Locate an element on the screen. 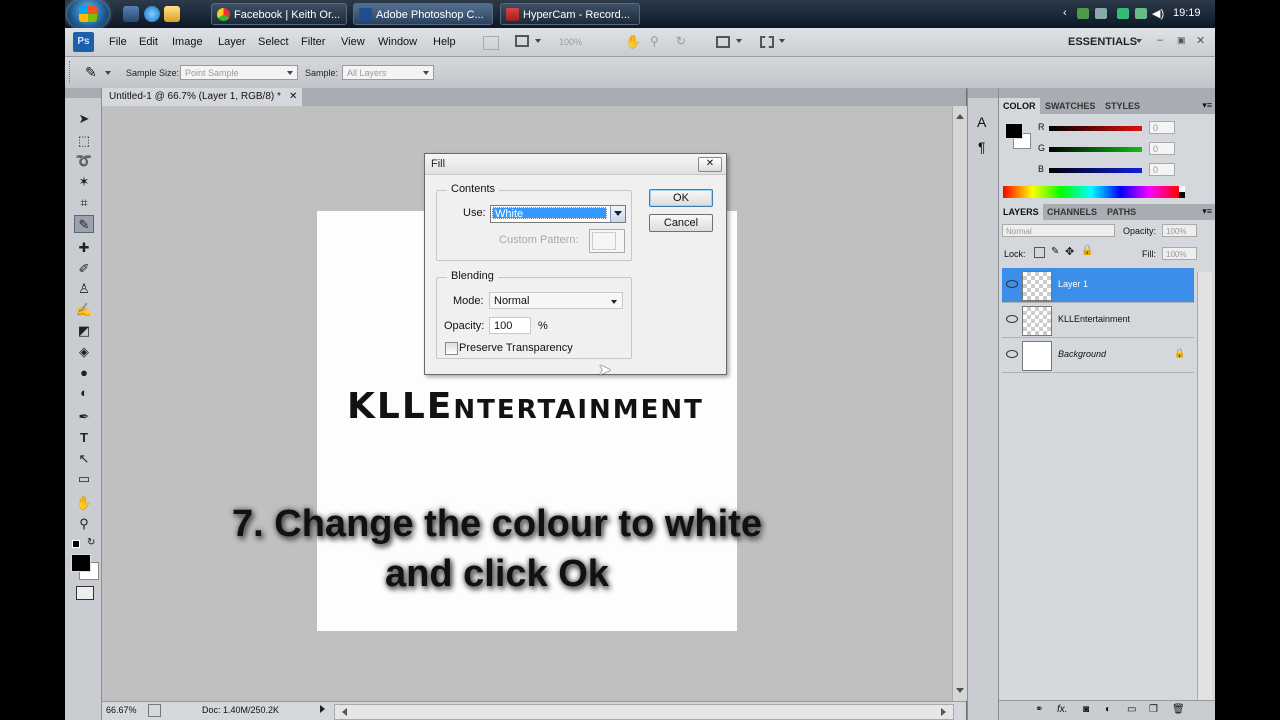  menu-window: Window is located at coordinates (397, 42).